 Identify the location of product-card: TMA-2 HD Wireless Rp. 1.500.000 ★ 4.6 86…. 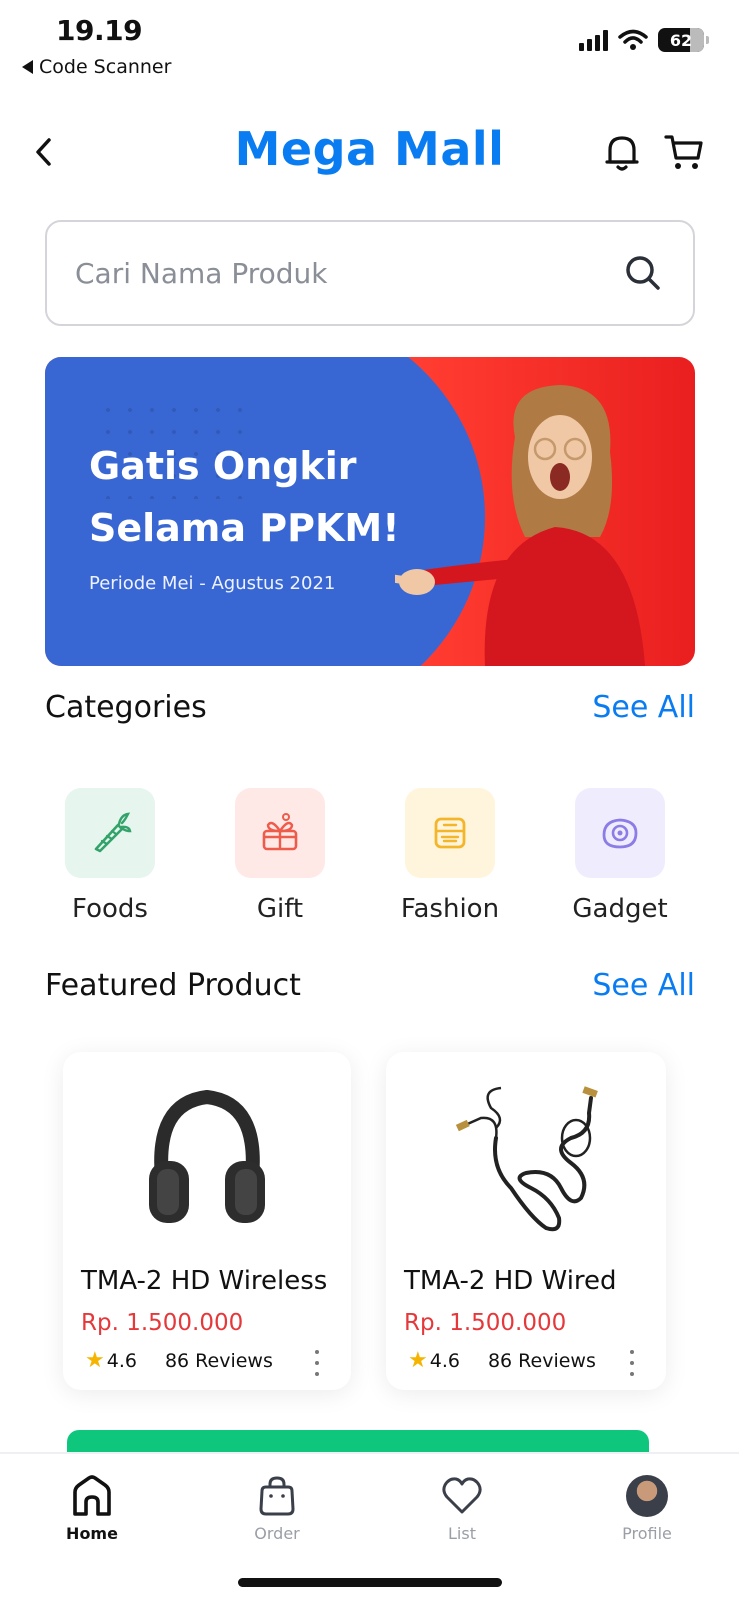
(207, 1221).